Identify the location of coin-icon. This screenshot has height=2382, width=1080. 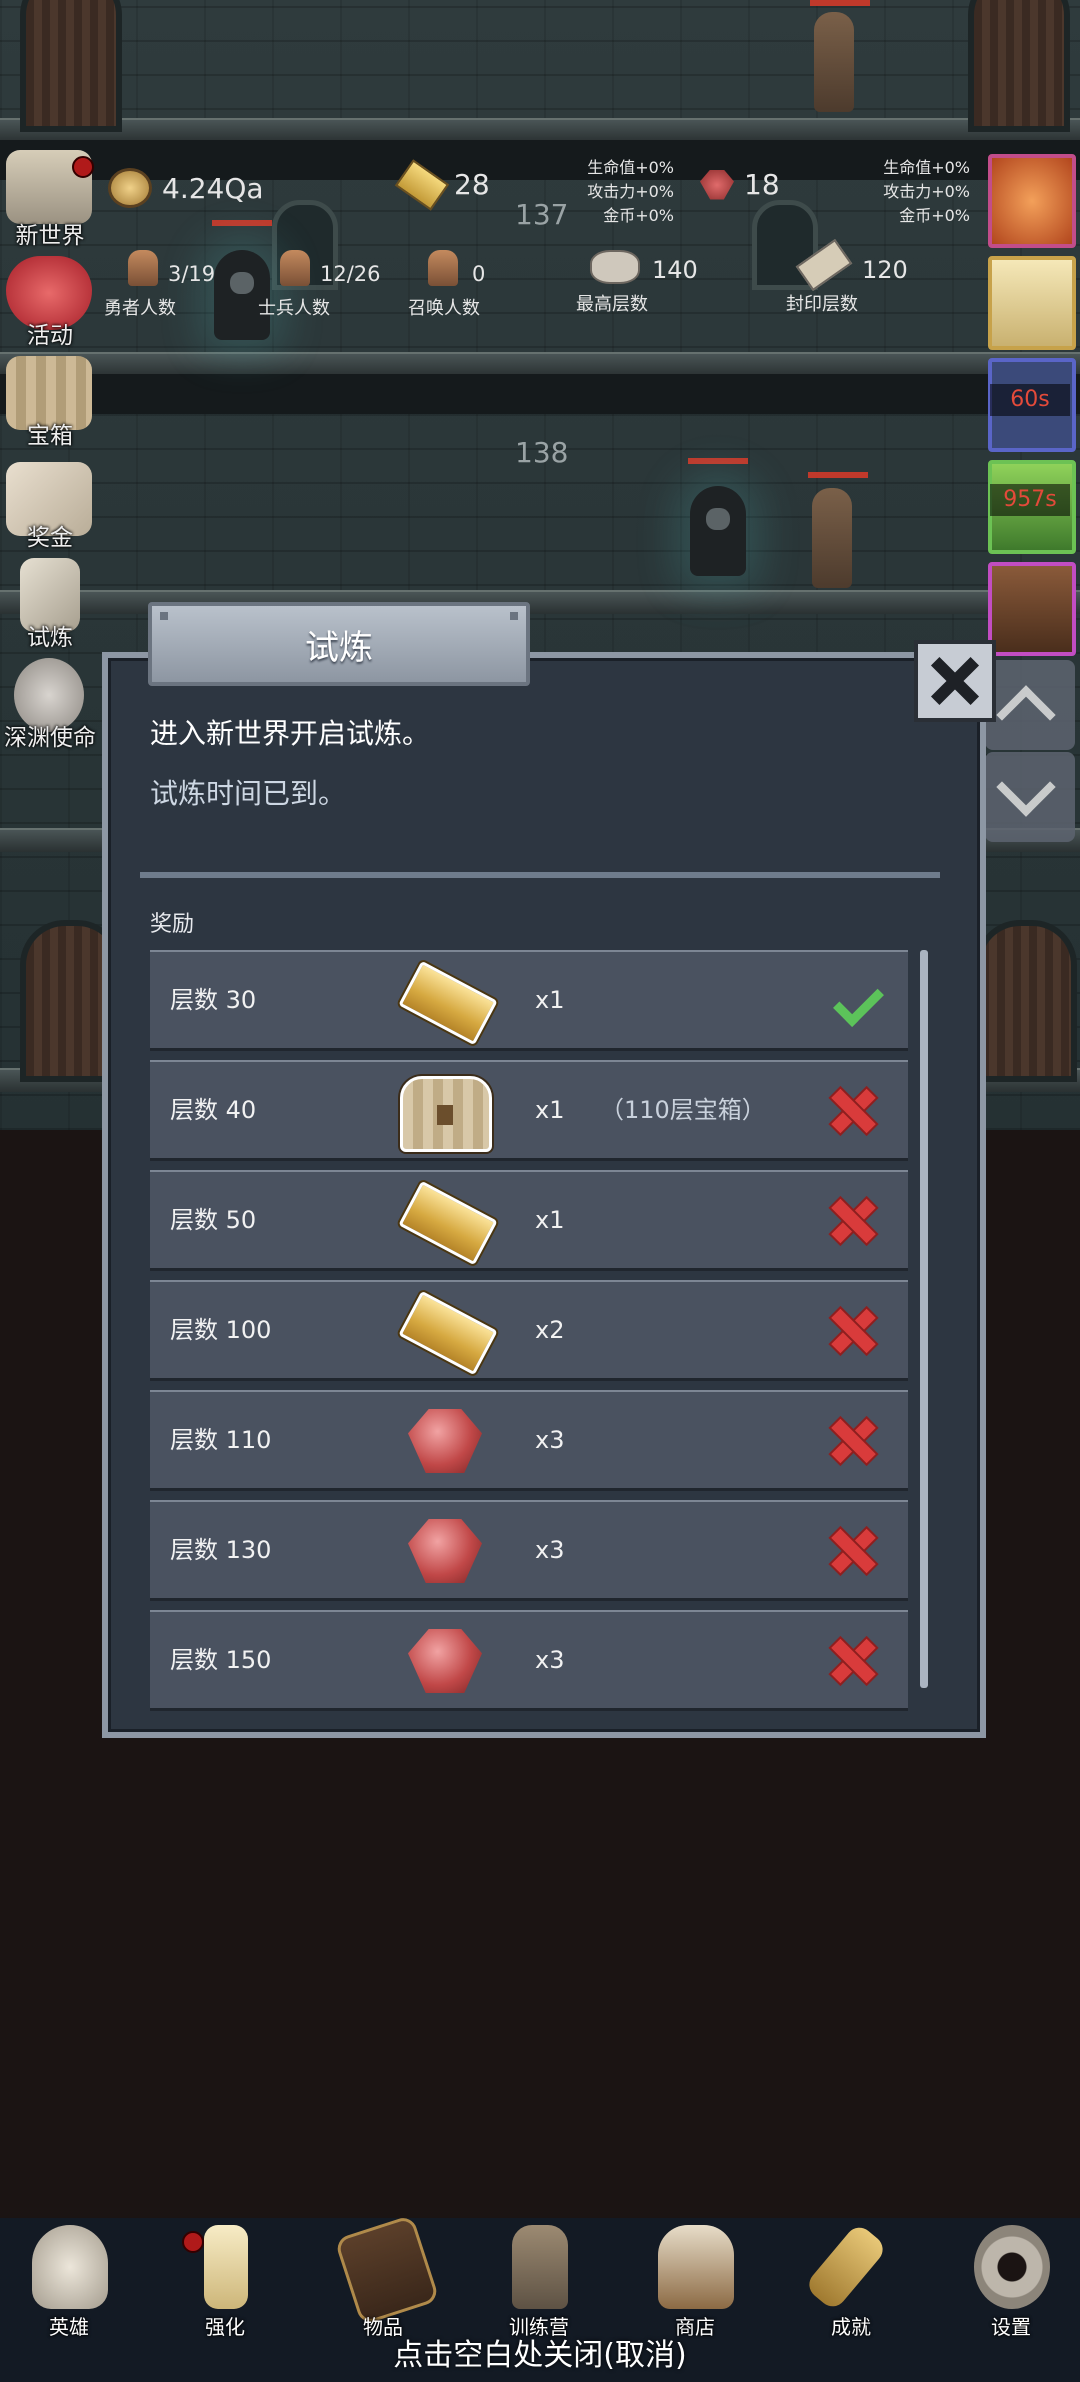
(130, 188).